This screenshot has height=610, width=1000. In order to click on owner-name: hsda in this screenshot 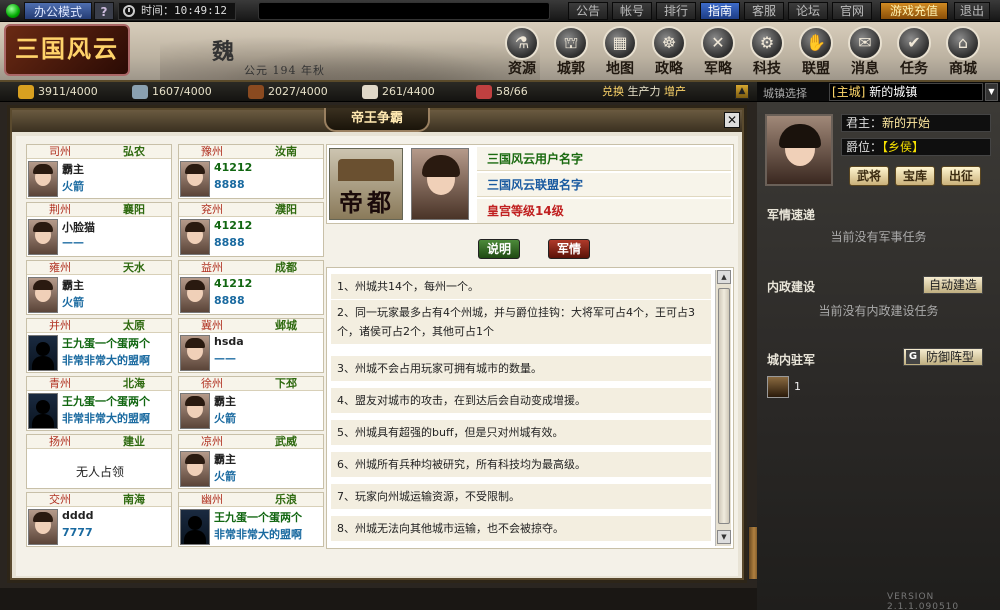, I will do `click(229, 341)`.